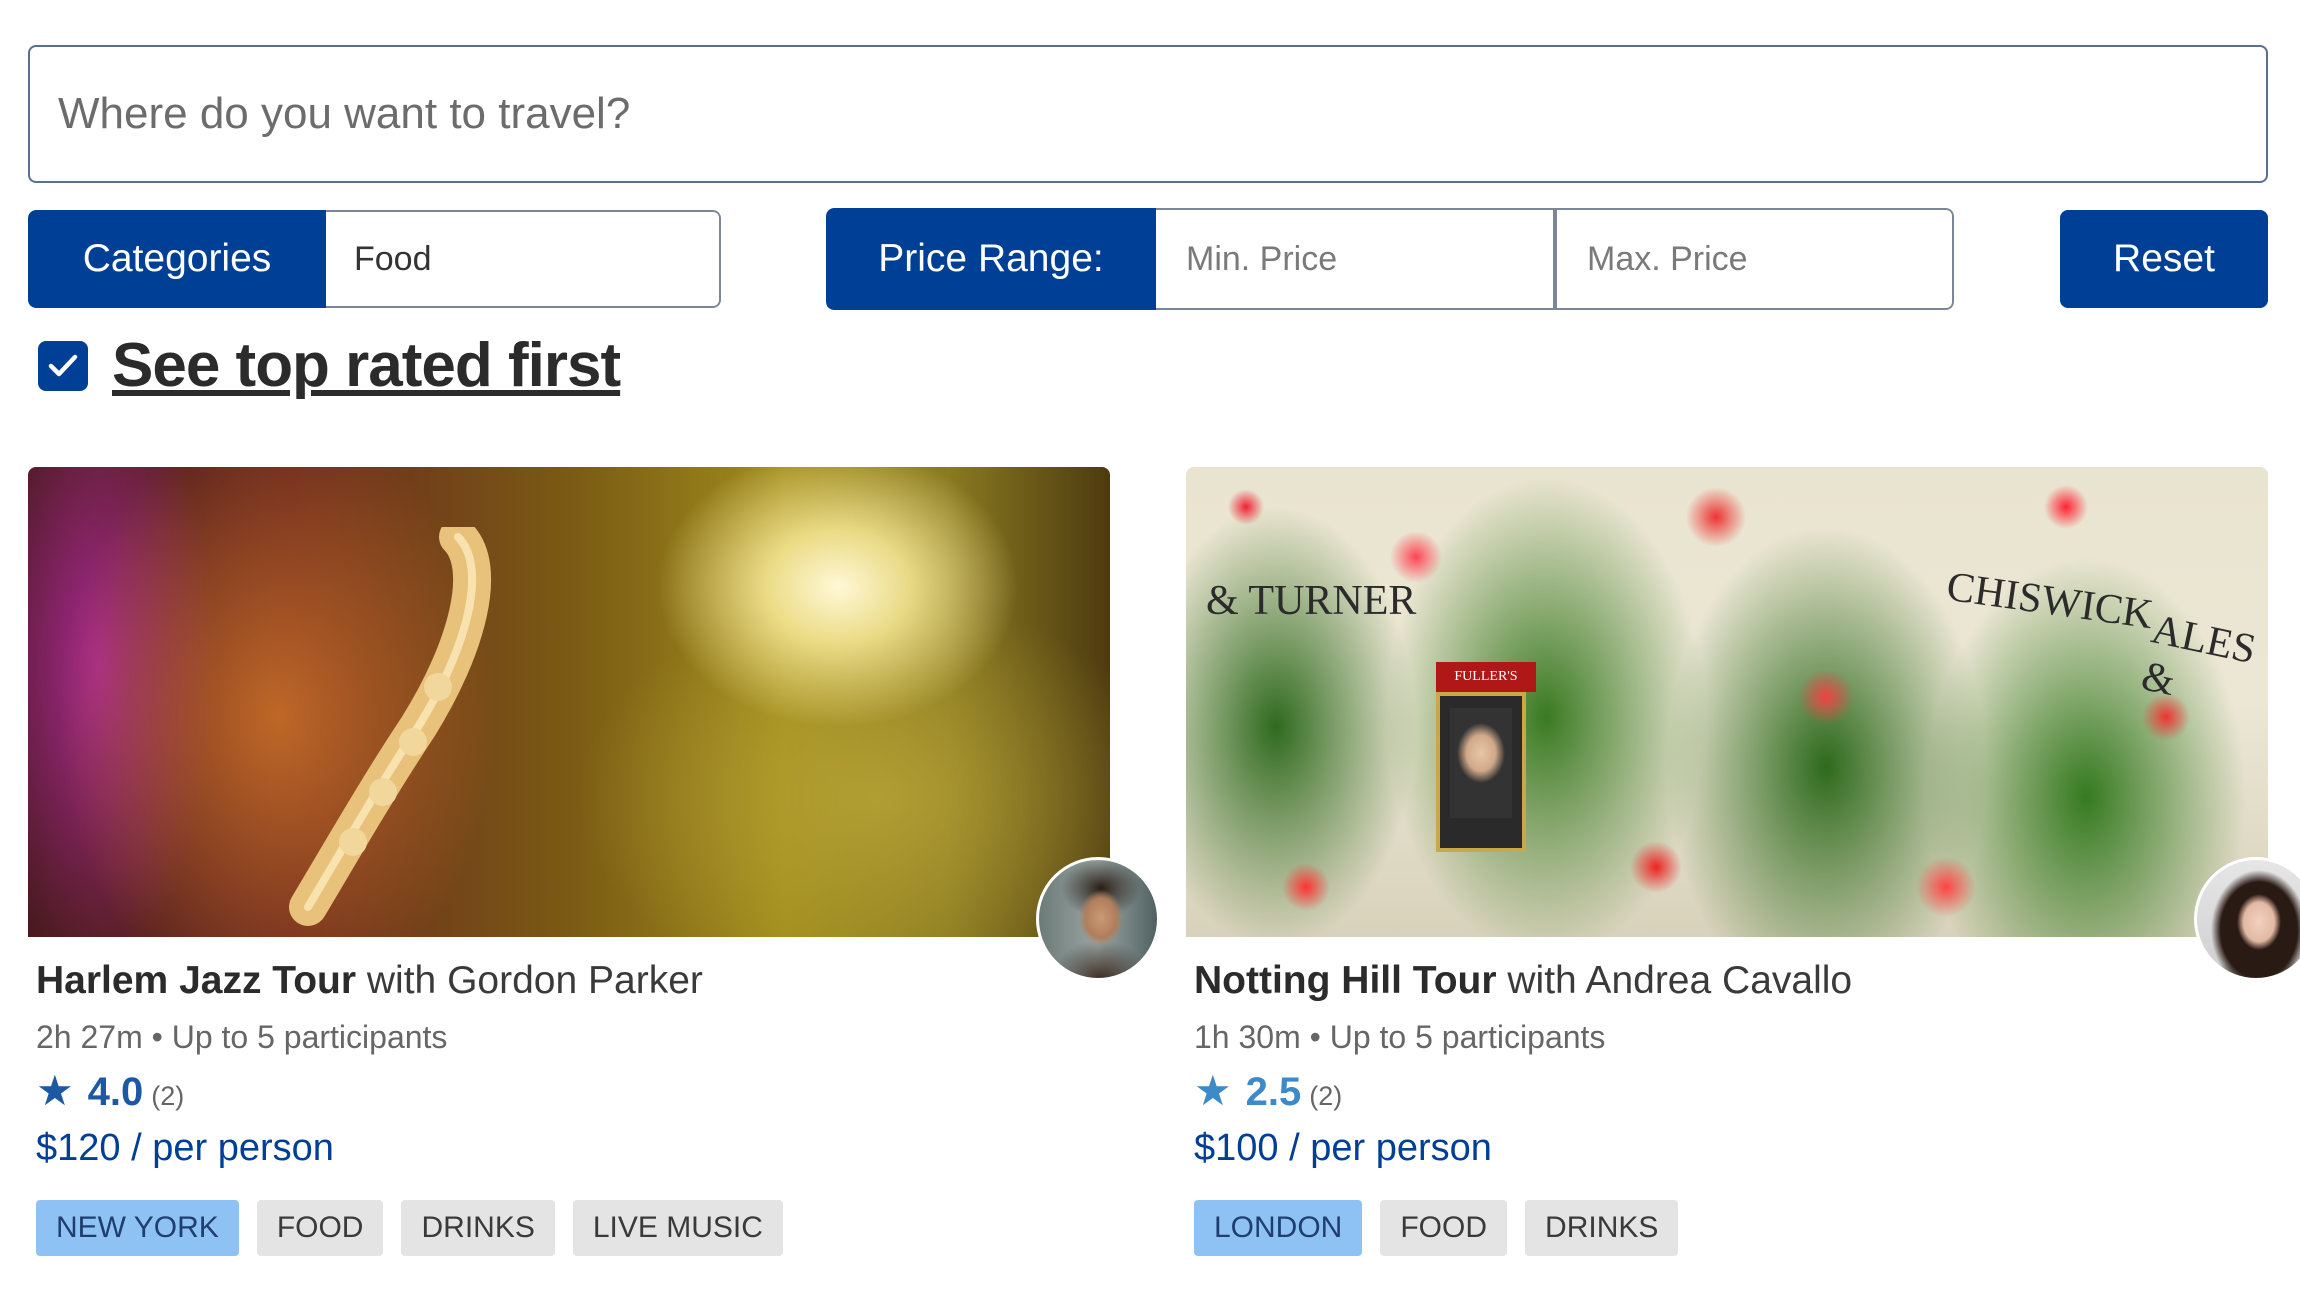  Describe the element at coordinates (1278, 1228) in the screenshot. I see `tag-city: LONDON` at that location.